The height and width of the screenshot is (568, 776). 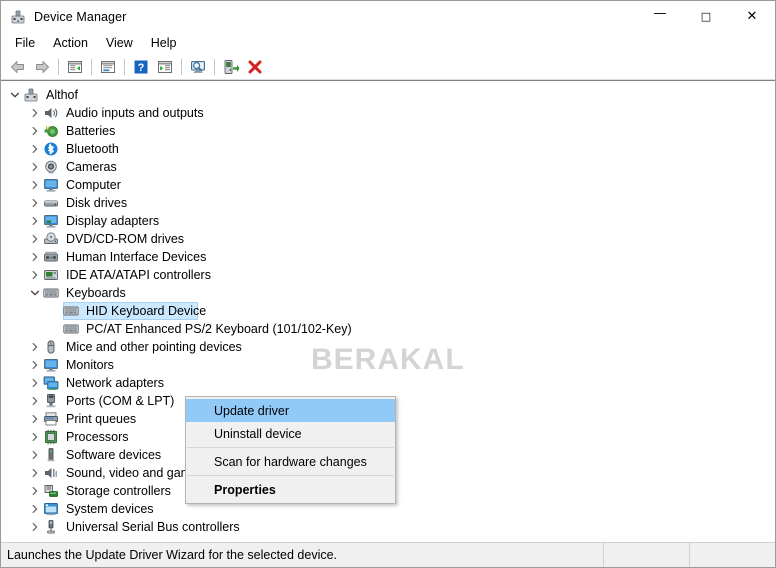 What do you see at coordinates (290, 433) in the screenshot?
I see `ctx-uninstall-device: Uninstall device` at bounding box center [290, 433].